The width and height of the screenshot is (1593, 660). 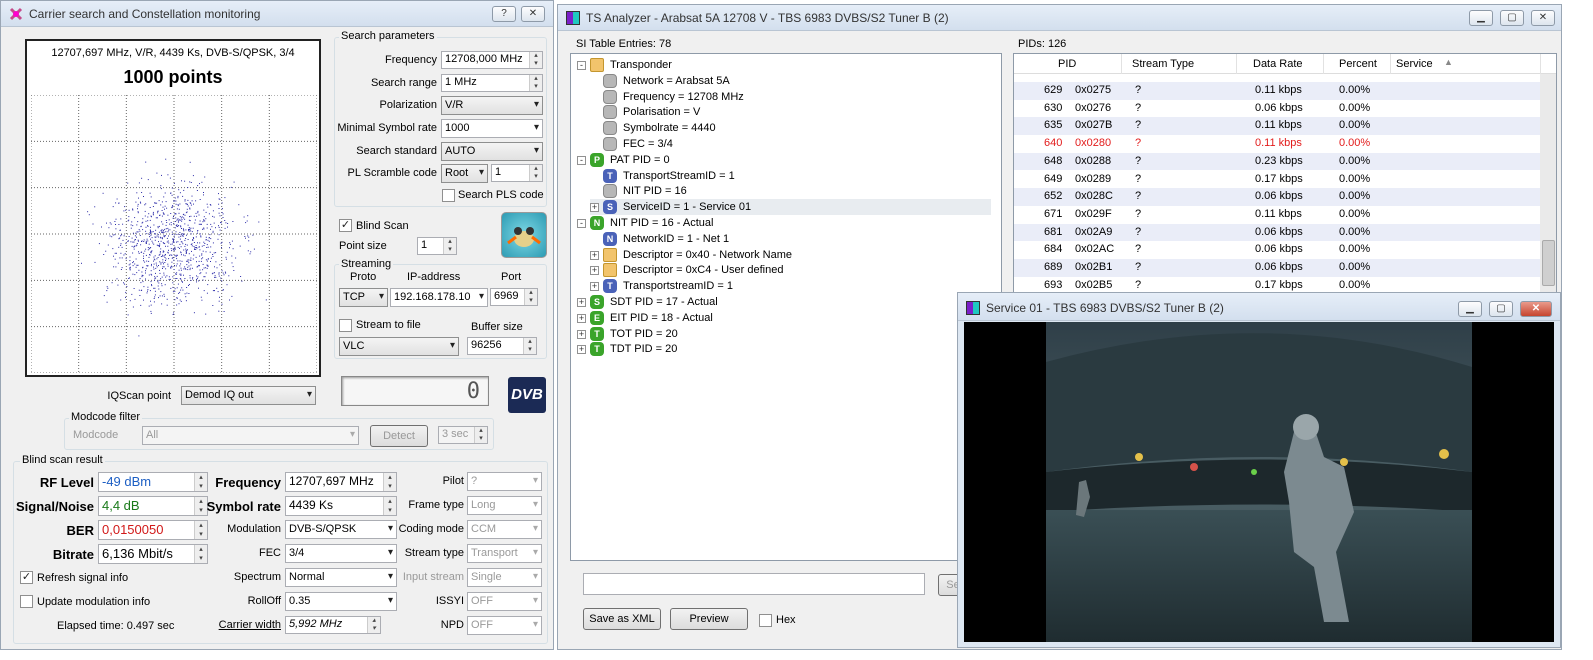 I want to click on npd-select: OFF, so click(x=504, y=625).